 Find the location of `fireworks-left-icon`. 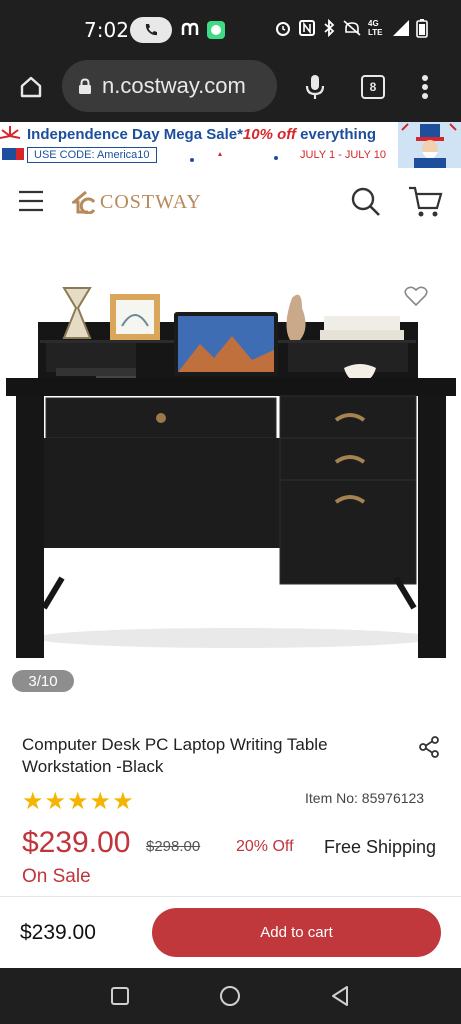

fireworks-left-icon is located at coordinates (12, 143).